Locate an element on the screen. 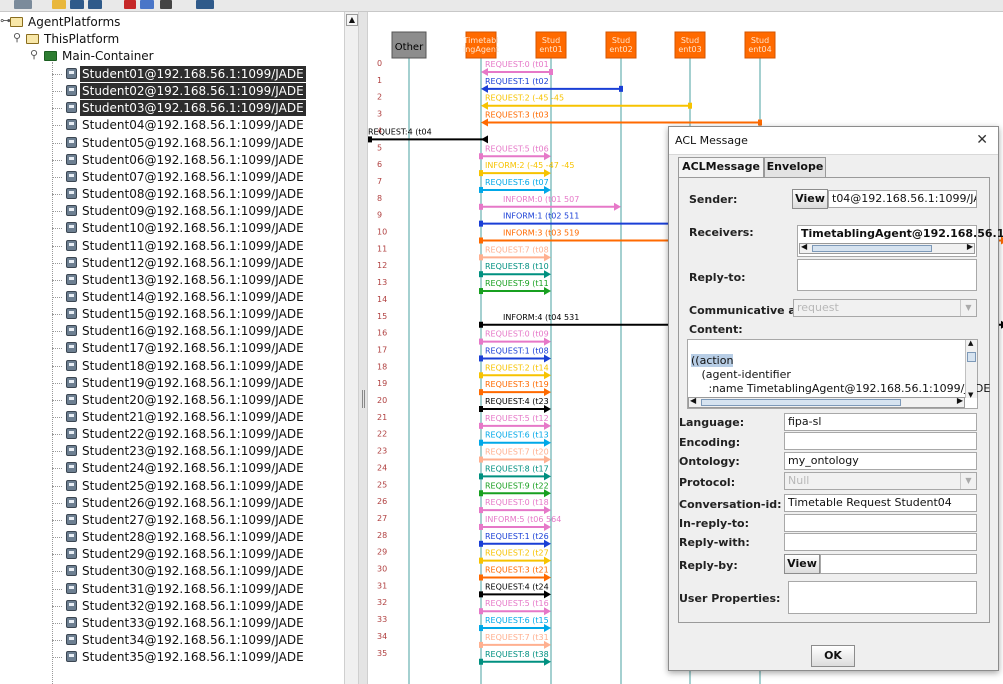 The image size is (1003, 684). agent-item: Student35@192.168.56.1:1099/JADE is located at coordinates (185, 657).